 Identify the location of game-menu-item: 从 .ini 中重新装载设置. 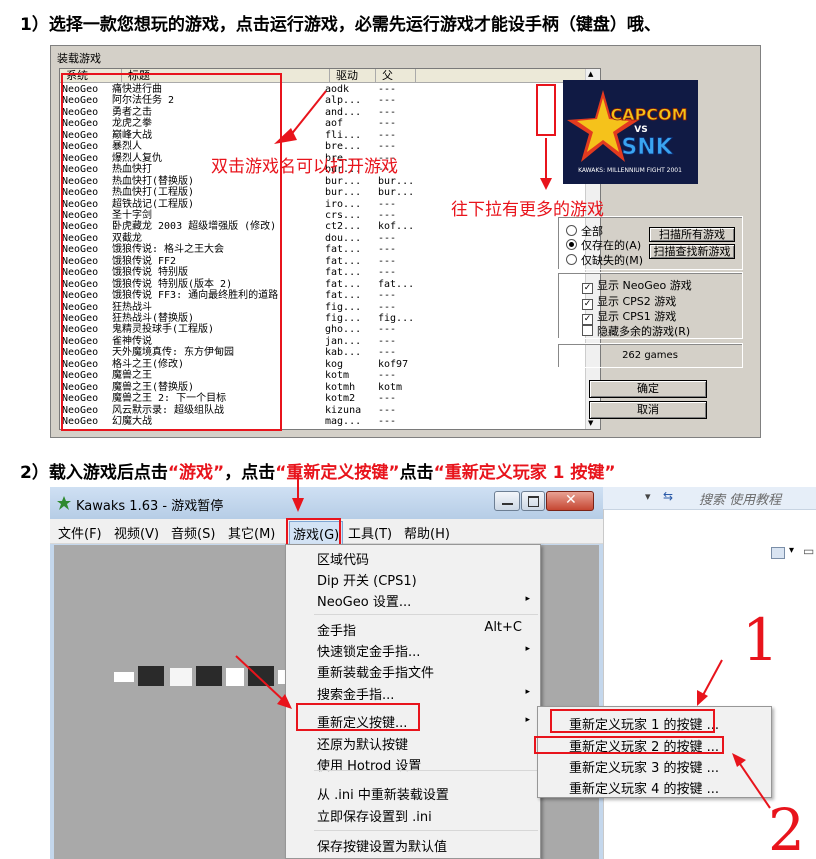
(413, 793).